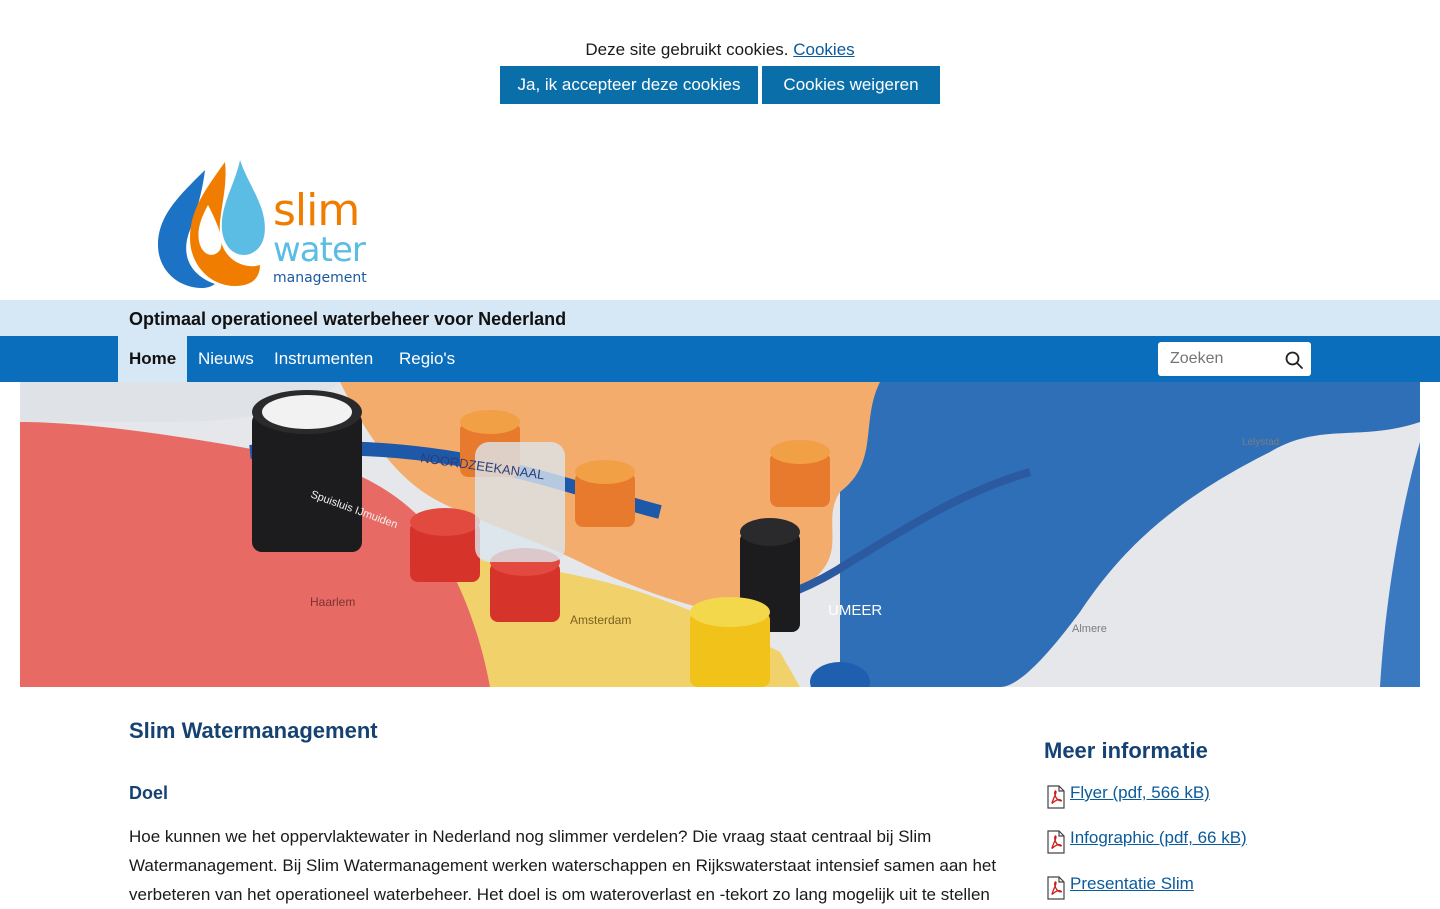 Image resolution: width=1440 pixels, height=909 pixels. What do you see at coordinates (1294, 360) in the screenshot?
I see `search-icon` at bounding box center [1294, 360].